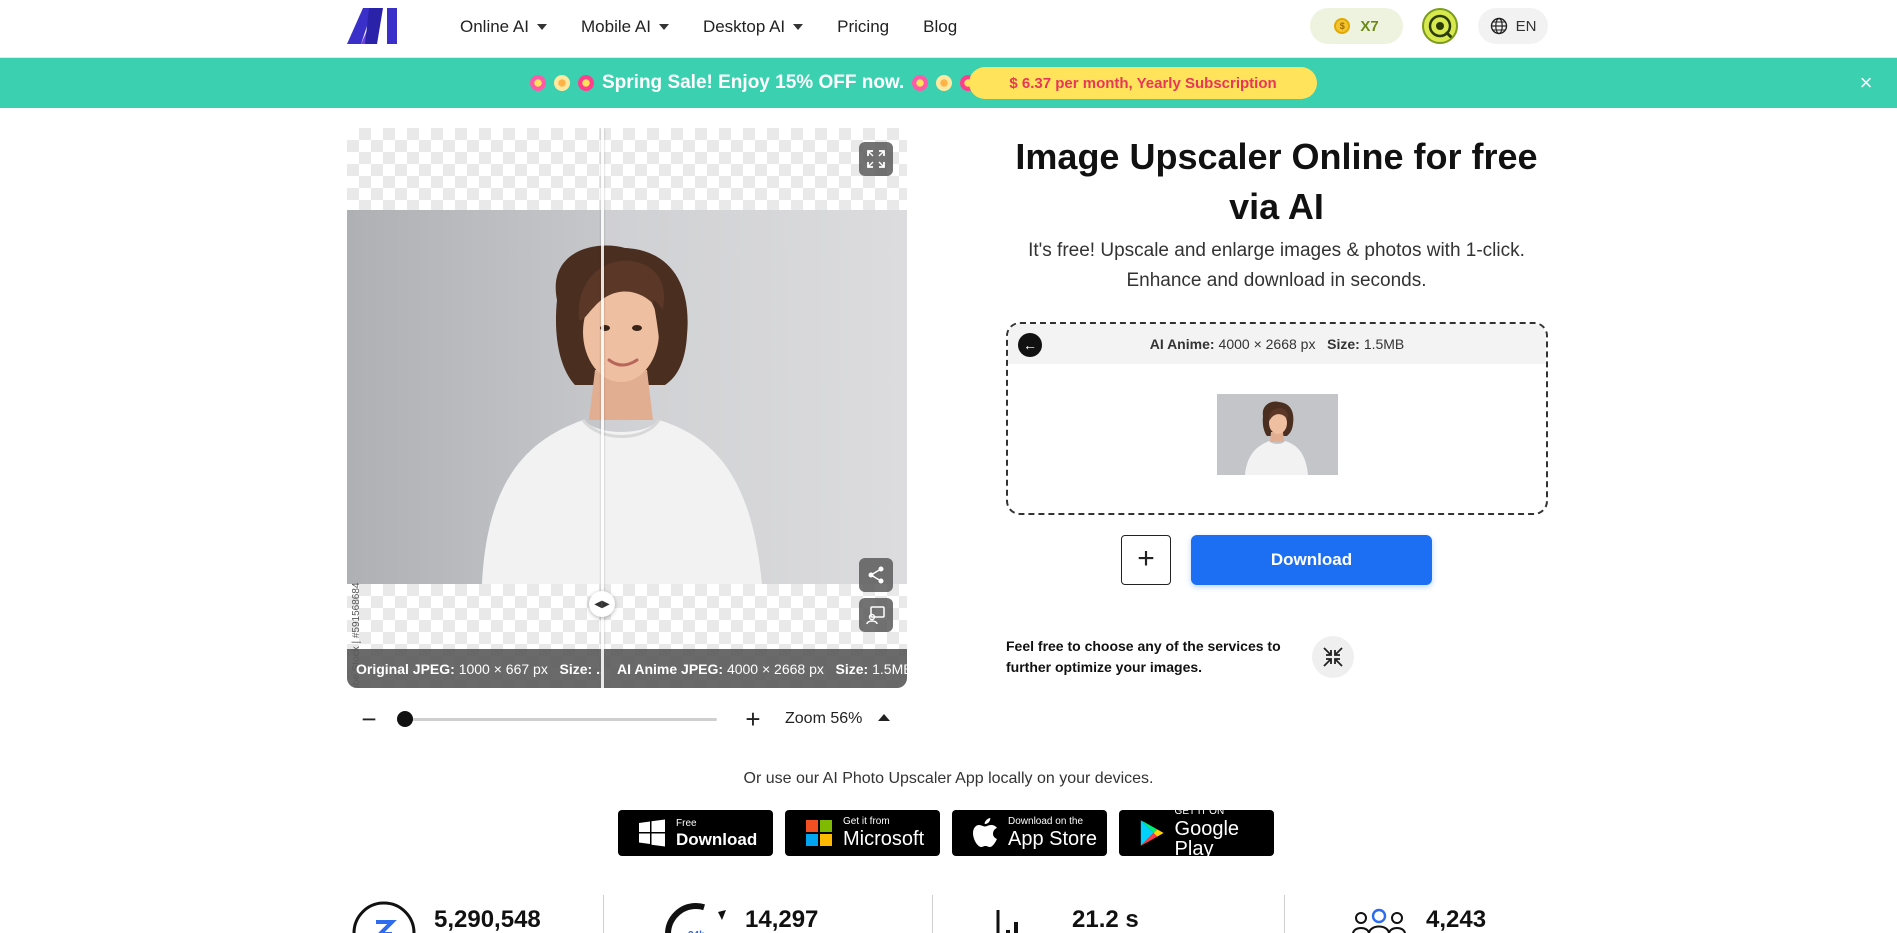 Image resolution: width=1897 pixels, height=933 pixels. Describe the element at coordinates (560, 719) in the screenshot. I see `zoom-slider` at that location.